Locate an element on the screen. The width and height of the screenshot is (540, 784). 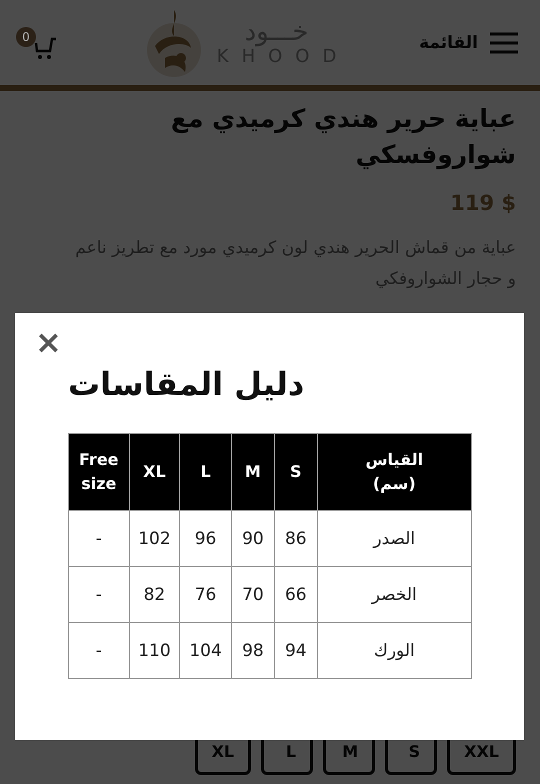
table-cell: 96 is located at coordinates (206, 538).